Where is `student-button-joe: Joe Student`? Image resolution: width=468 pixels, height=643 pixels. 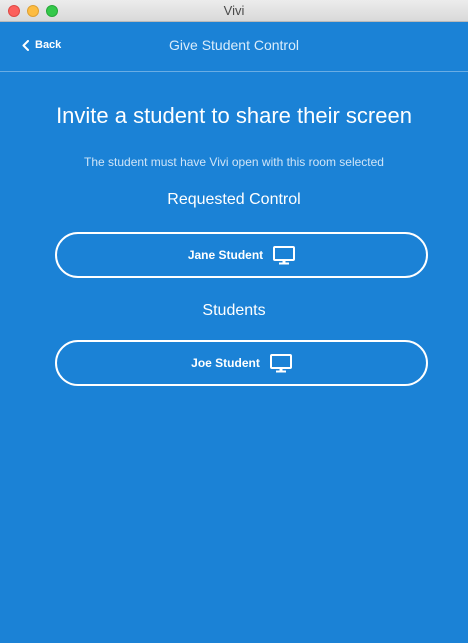 student-button-joe: Joe Student is located at coordinates (241, 363).